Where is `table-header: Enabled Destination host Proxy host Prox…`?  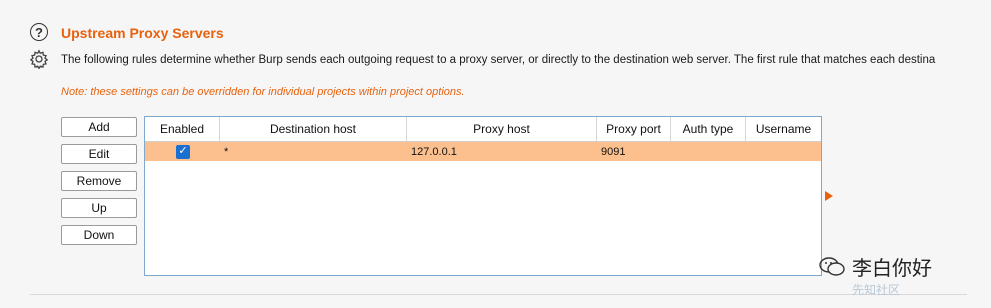 table-header: Enabled Destination host Proxy host Prox… is located at coordinates (483, 129).